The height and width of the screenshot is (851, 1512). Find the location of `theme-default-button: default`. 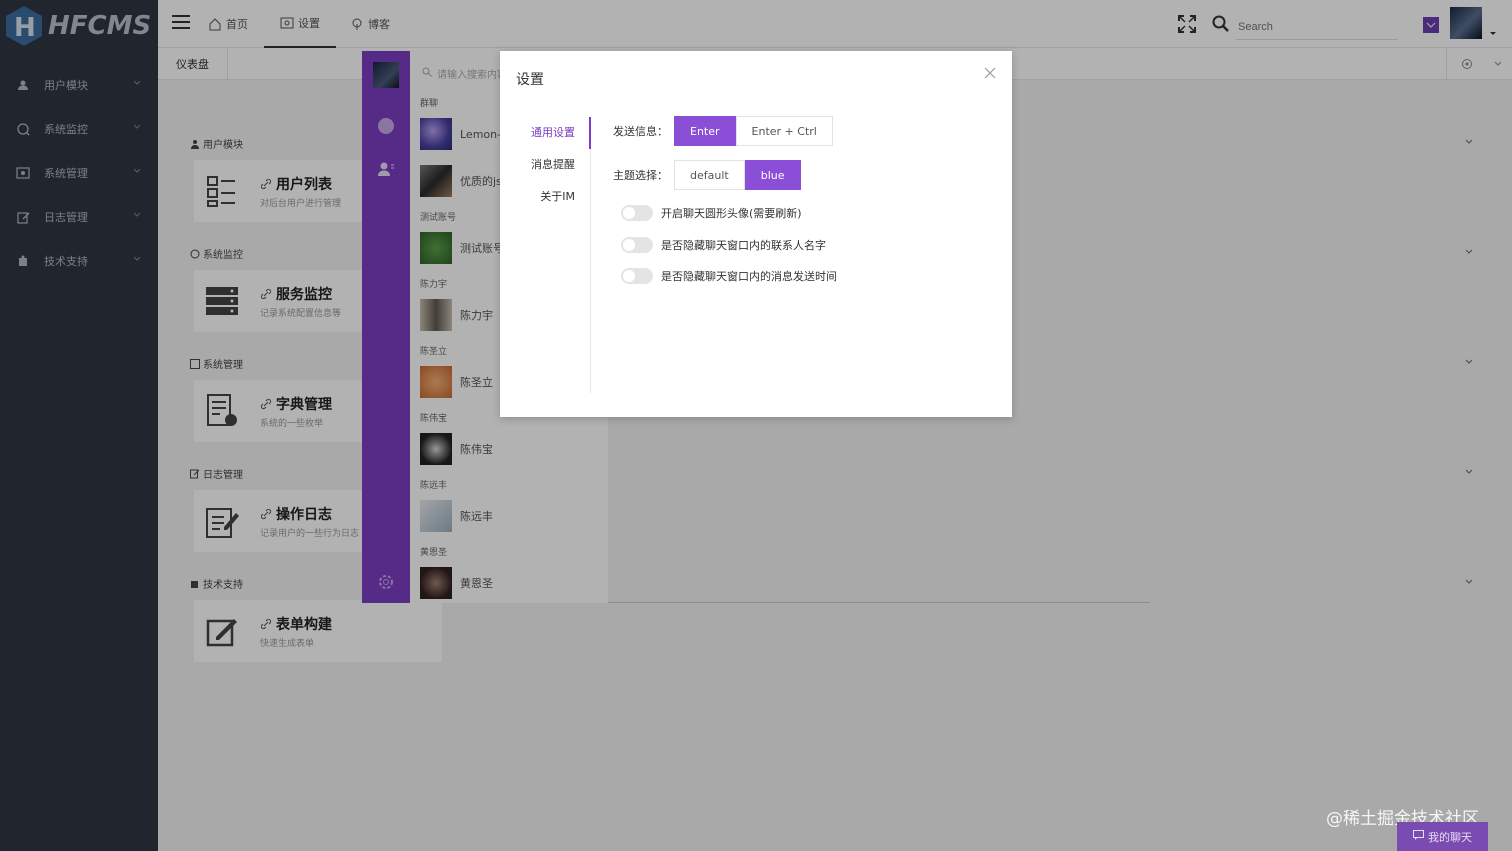

theme-default-button: default is located at coordinates (709, 175).